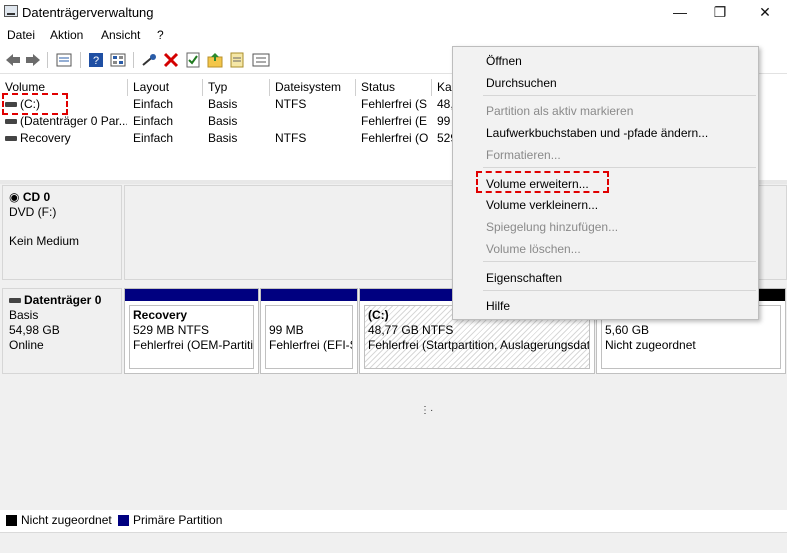  Describe the element at coordinates (394, 87) in the screenshot. I see `column-header-status: Status` at that location.